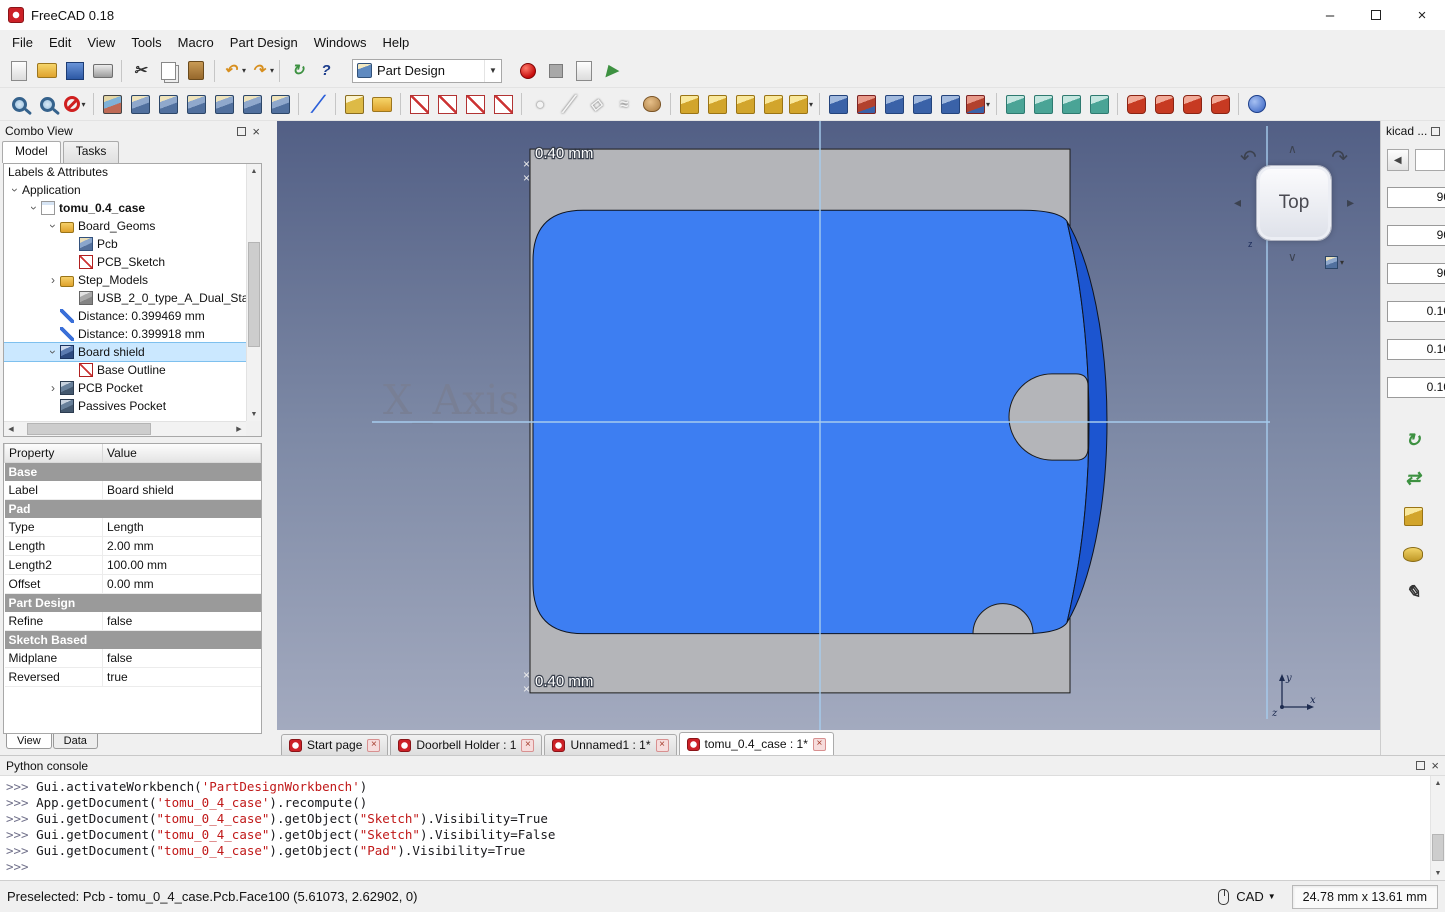 This screenshot has height=912, width=1445. I want to click on create-point-icon: ●, so click(540, 104).